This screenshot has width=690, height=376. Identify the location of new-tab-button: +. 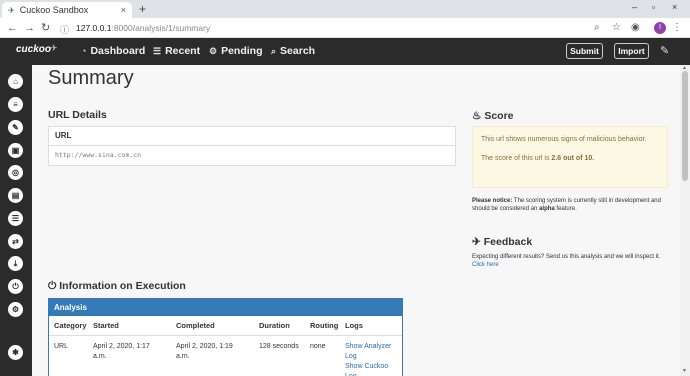
(142, 9).